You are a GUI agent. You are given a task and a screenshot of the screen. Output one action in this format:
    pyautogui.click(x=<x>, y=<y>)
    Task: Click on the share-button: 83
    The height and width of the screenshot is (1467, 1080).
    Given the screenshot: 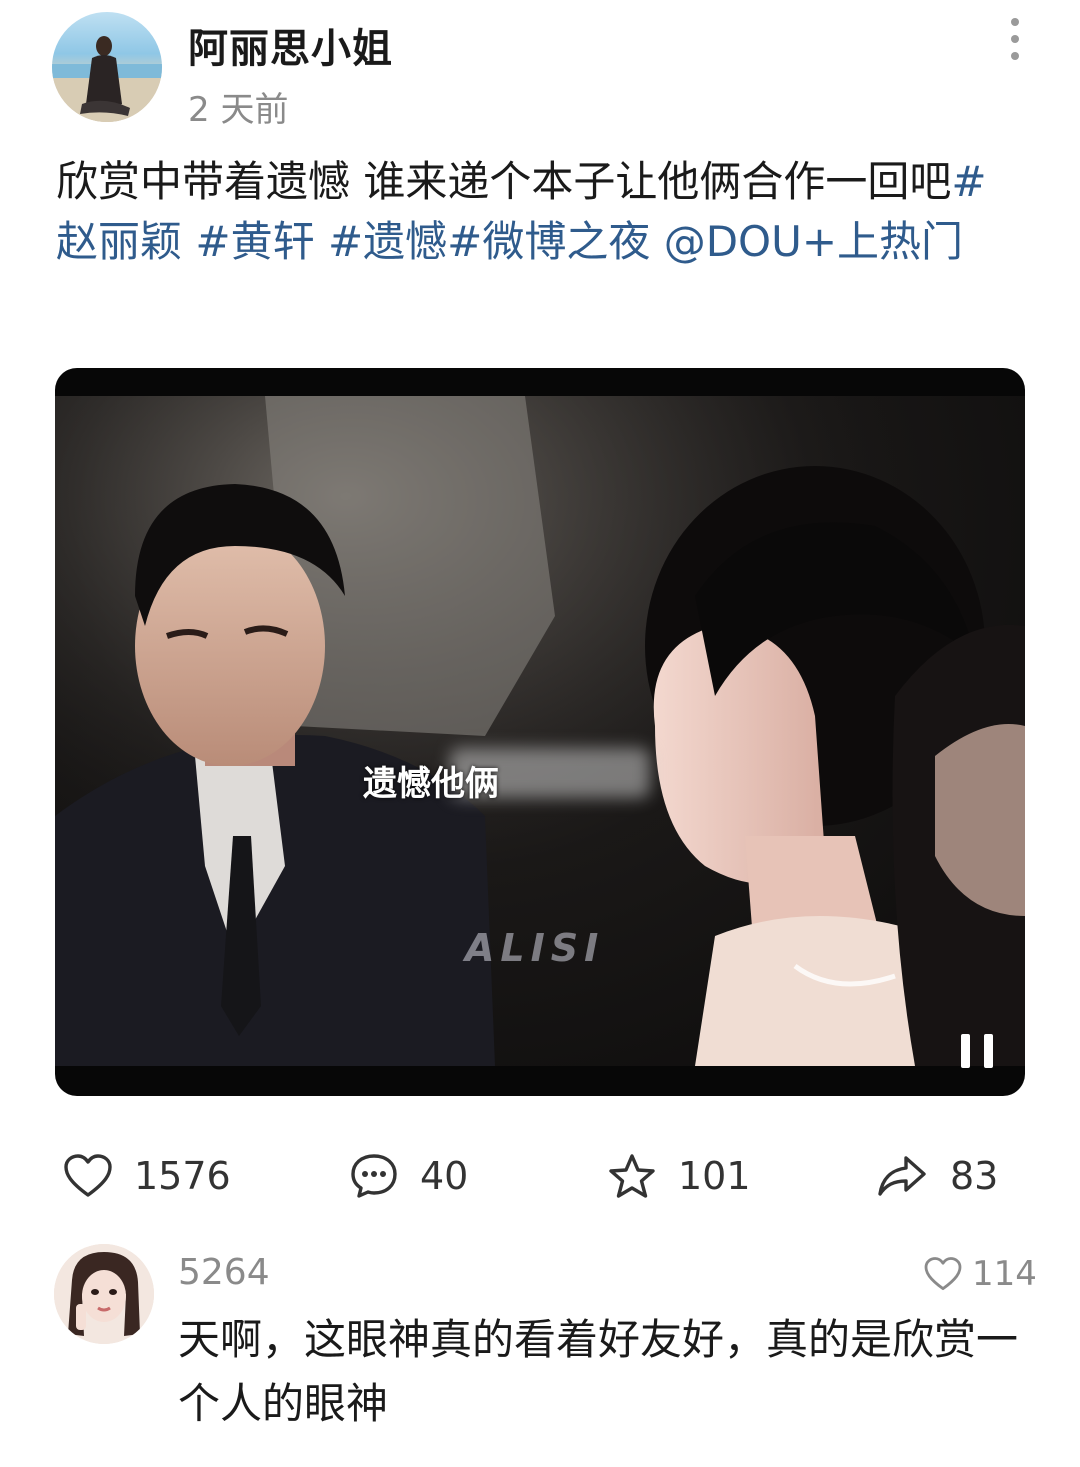 What is the action you would take?
    pyautogui.click(x=937, y=1176)
    